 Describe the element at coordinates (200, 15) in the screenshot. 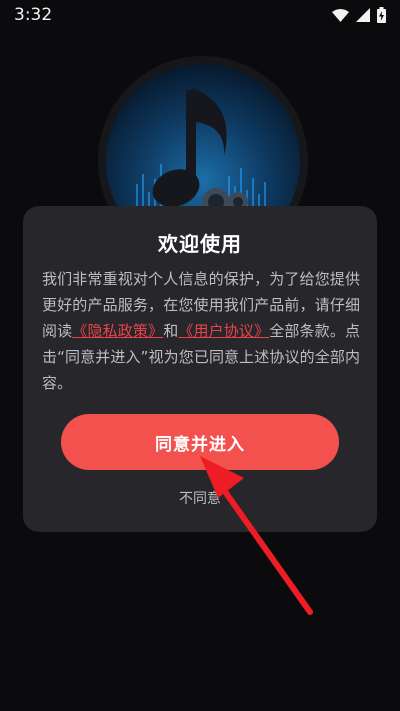

I see `status-bar: 3:32` at that location.